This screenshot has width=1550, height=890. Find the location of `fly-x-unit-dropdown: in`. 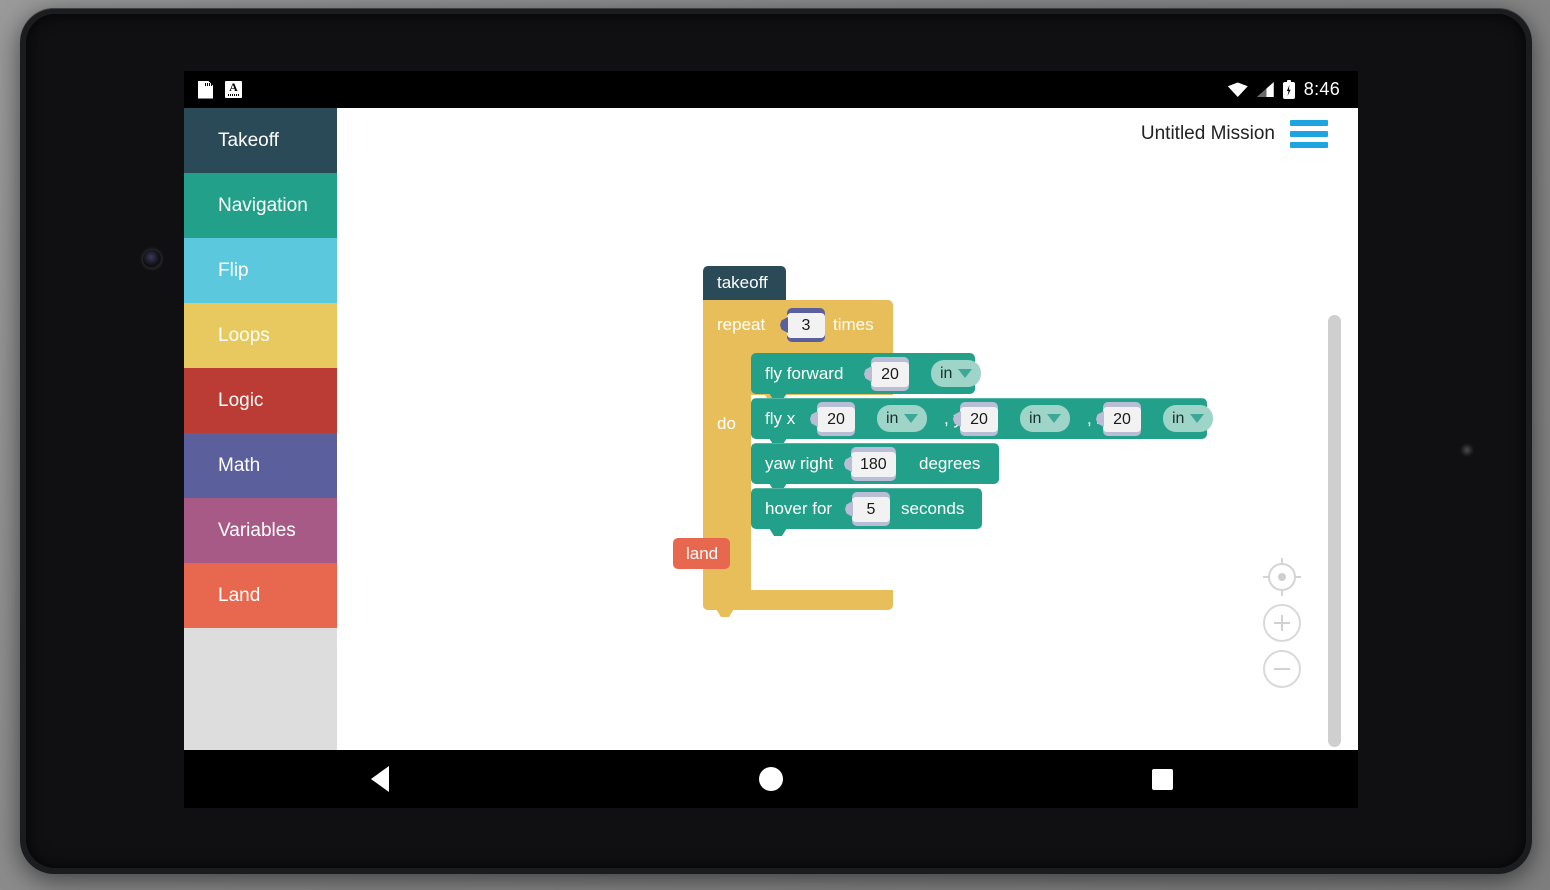

fly-x-unit-dropdown: in is located at coordinates (902, 418).